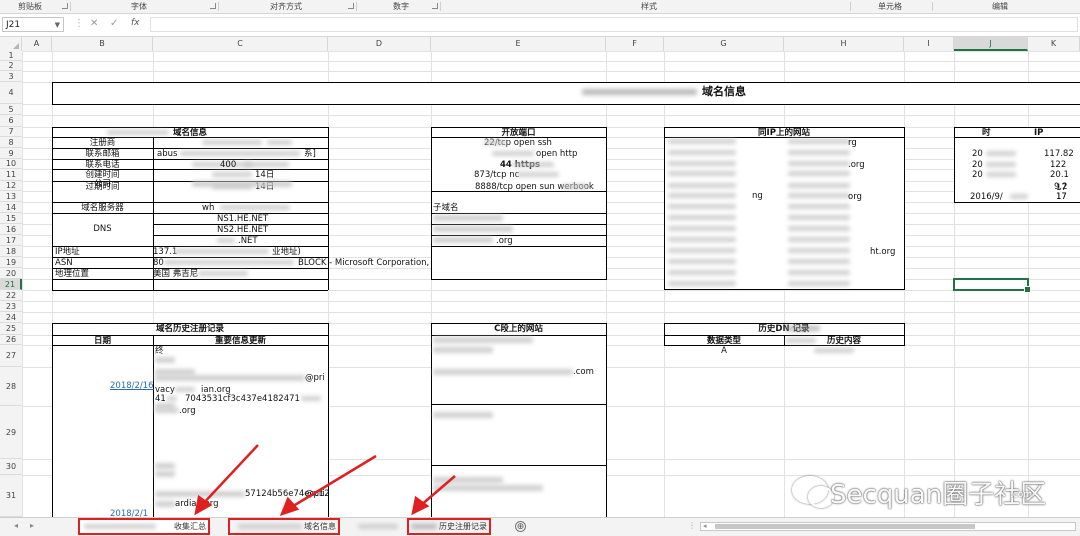  What do you see at coordinates (11, 262) in the screenshot?
I see `row-header-19: 19` at bounding box center [11, 262].